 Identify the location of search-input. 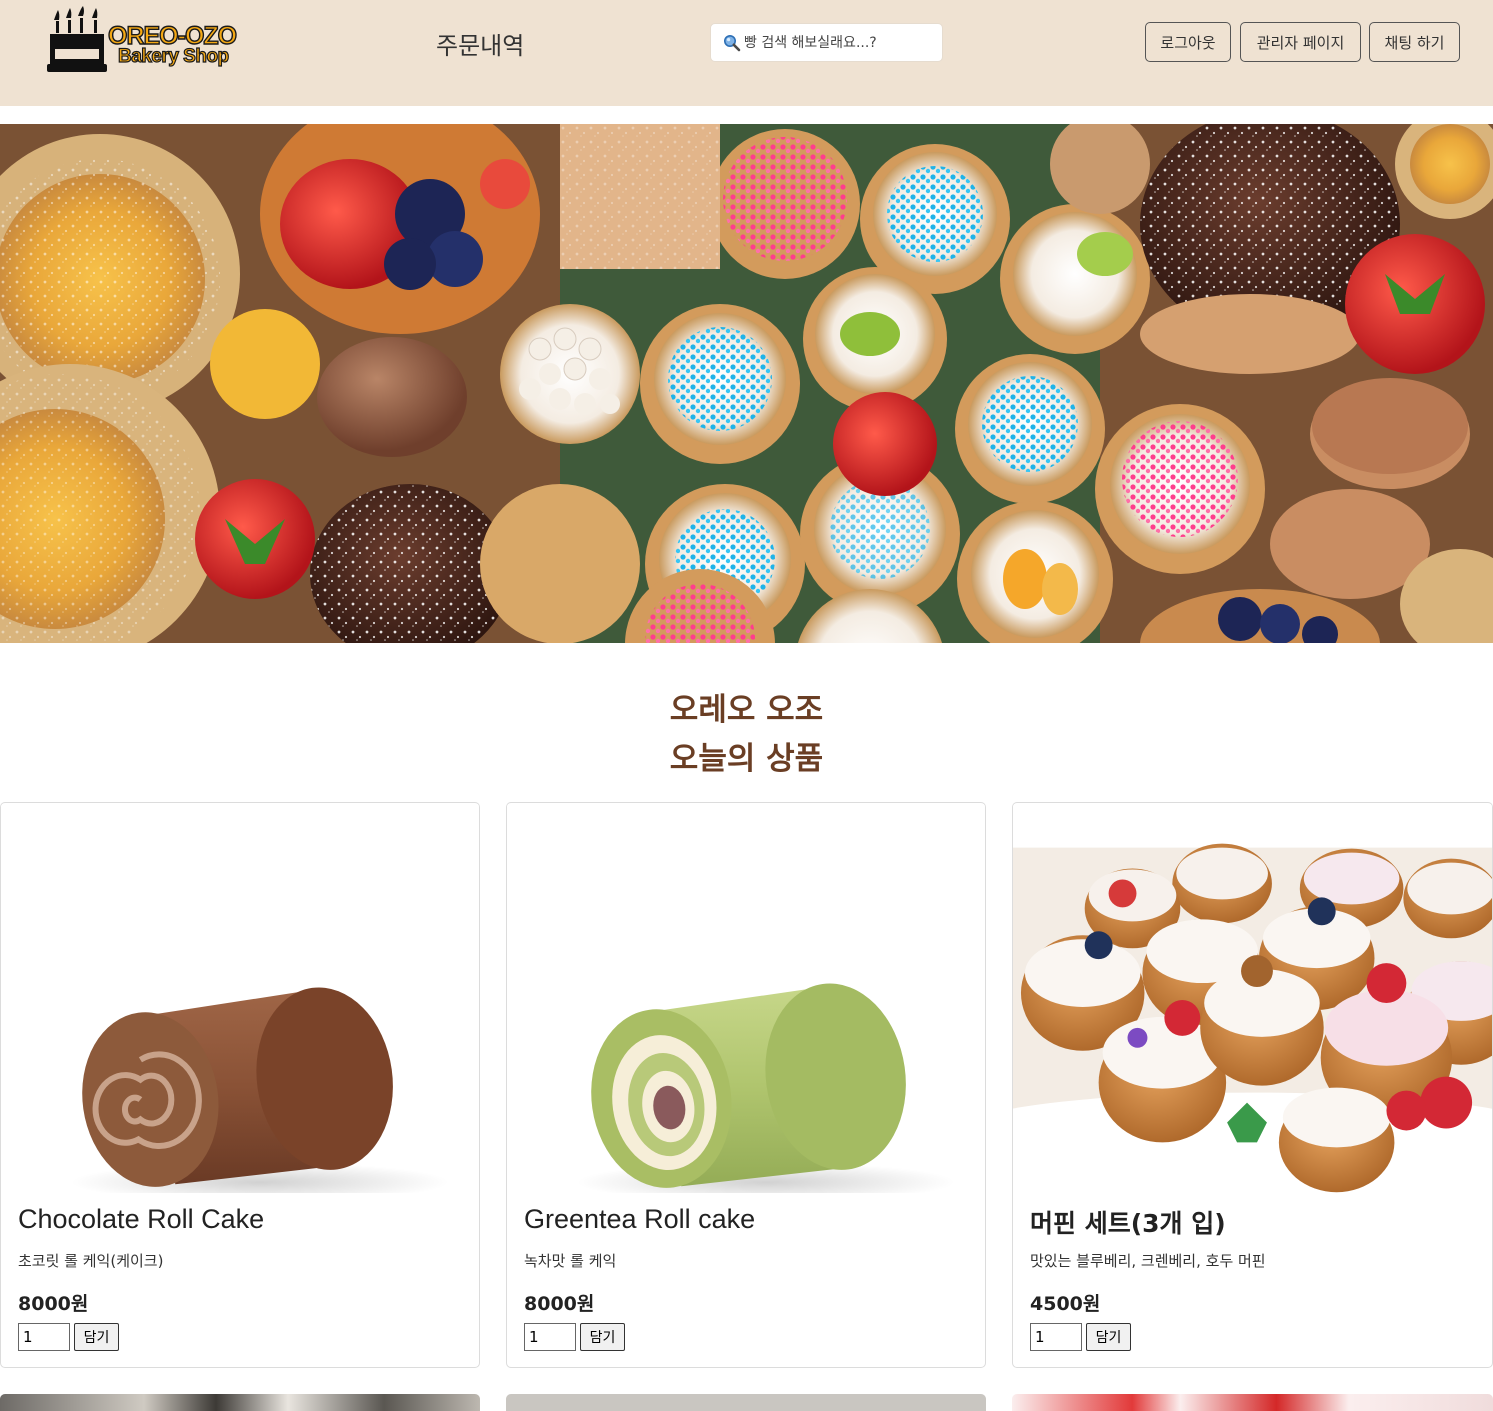
(839, 42).